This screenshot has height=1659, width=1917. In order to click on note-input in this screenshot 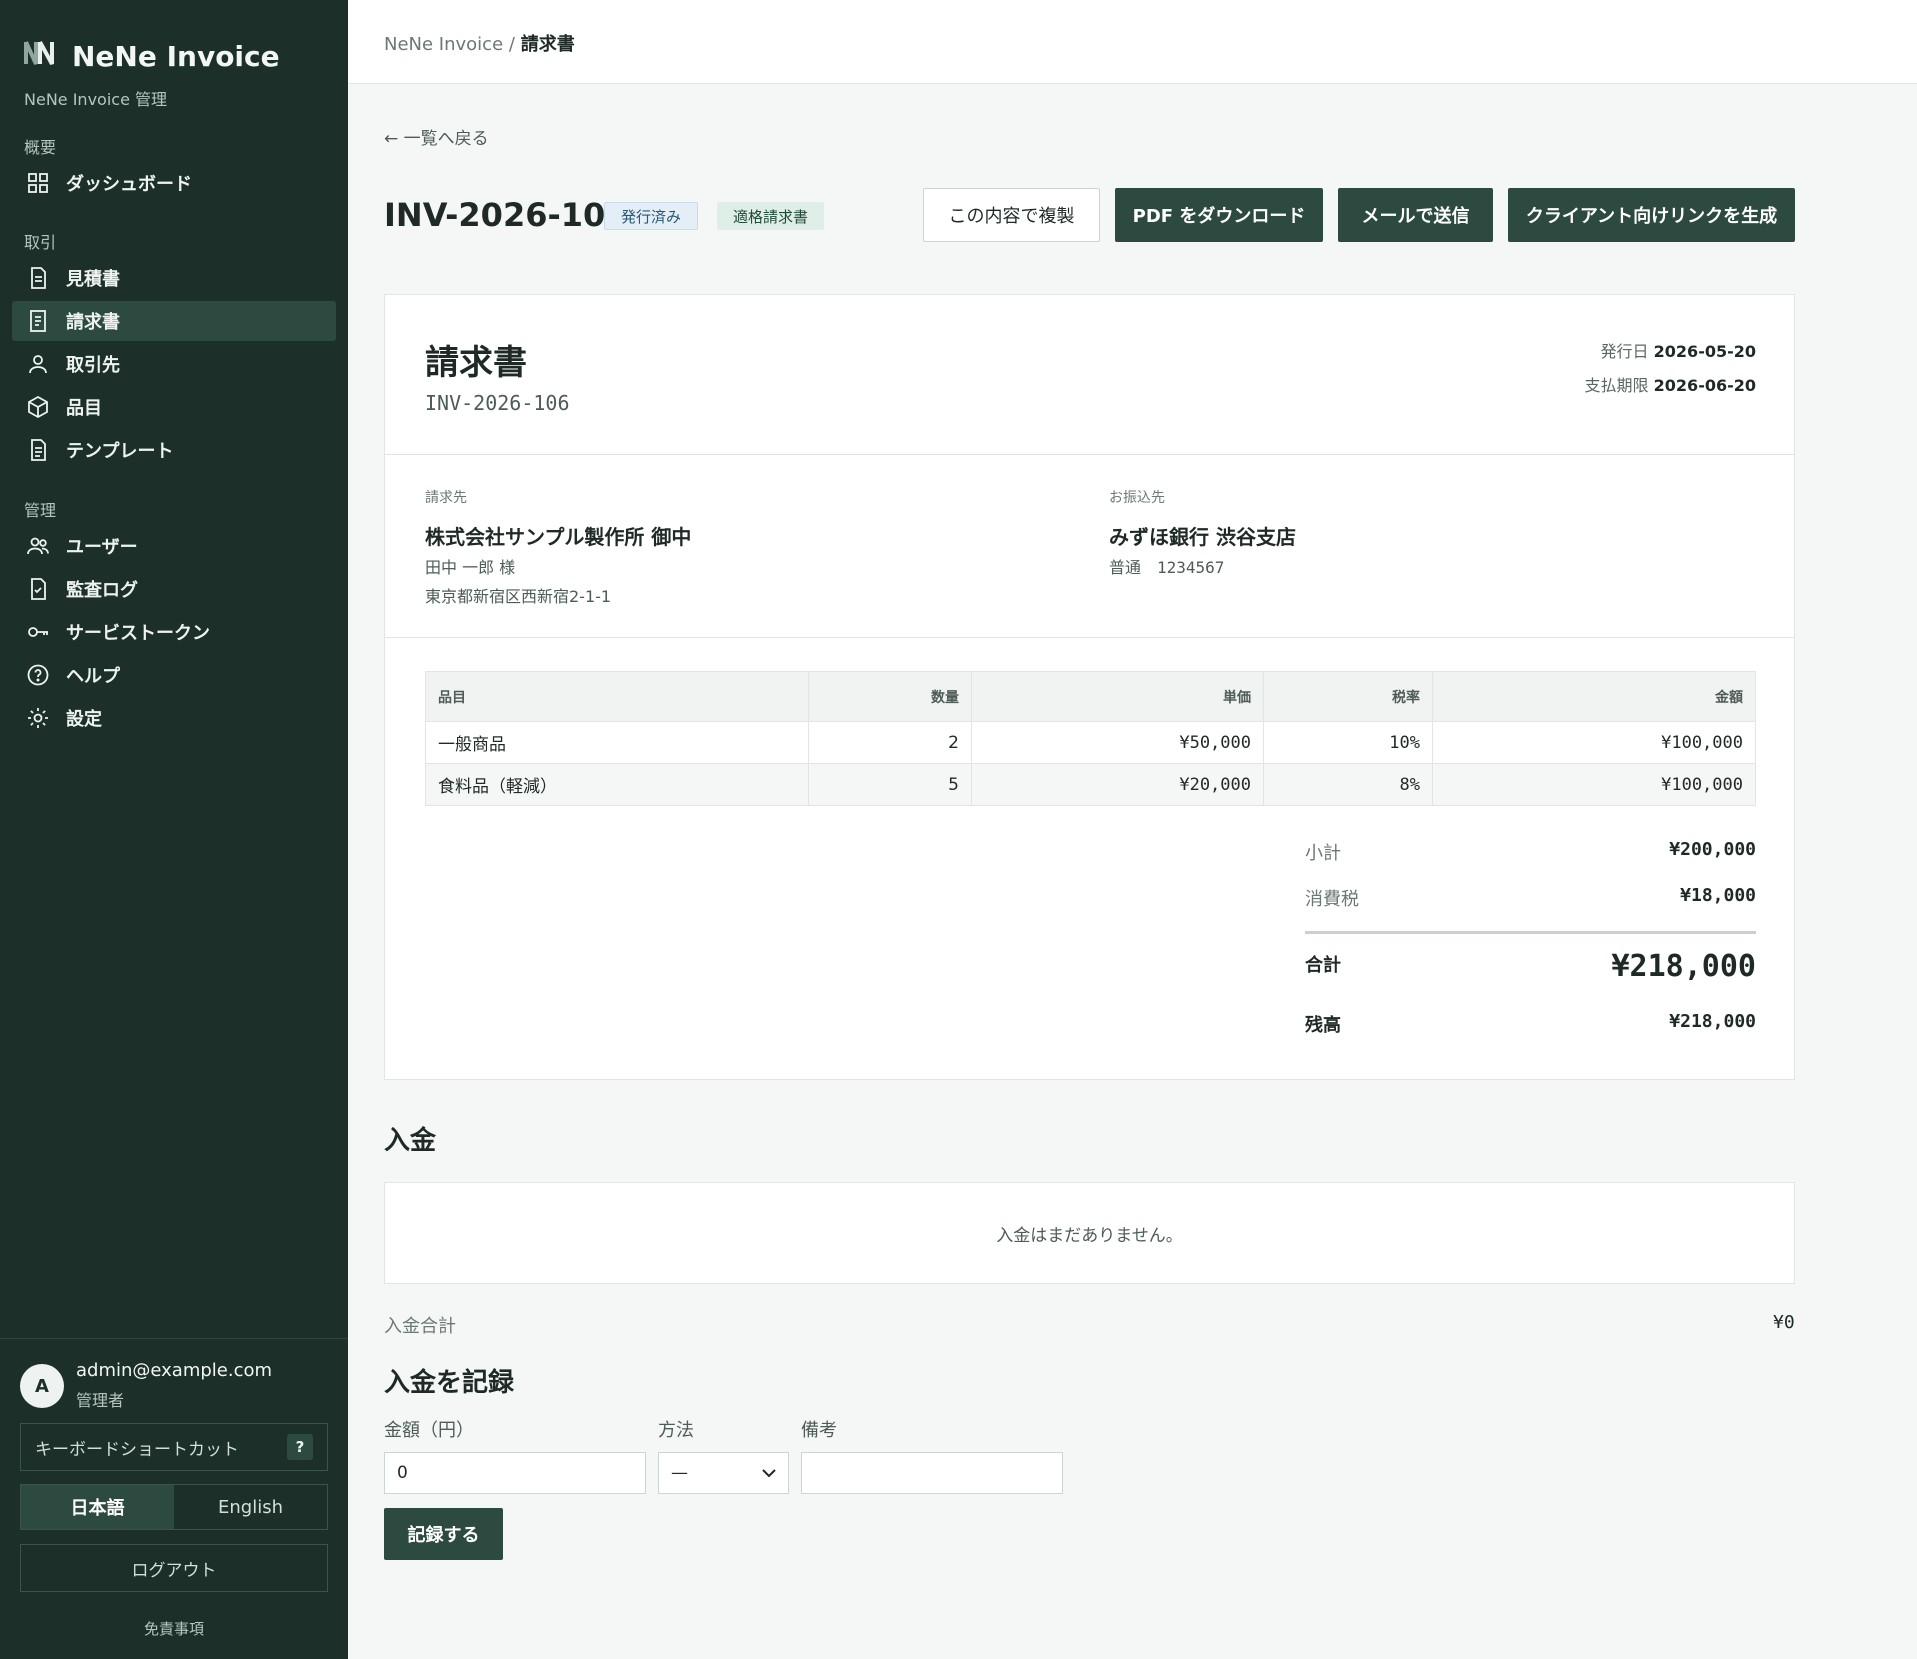, I will do `click(932, 1473)`.